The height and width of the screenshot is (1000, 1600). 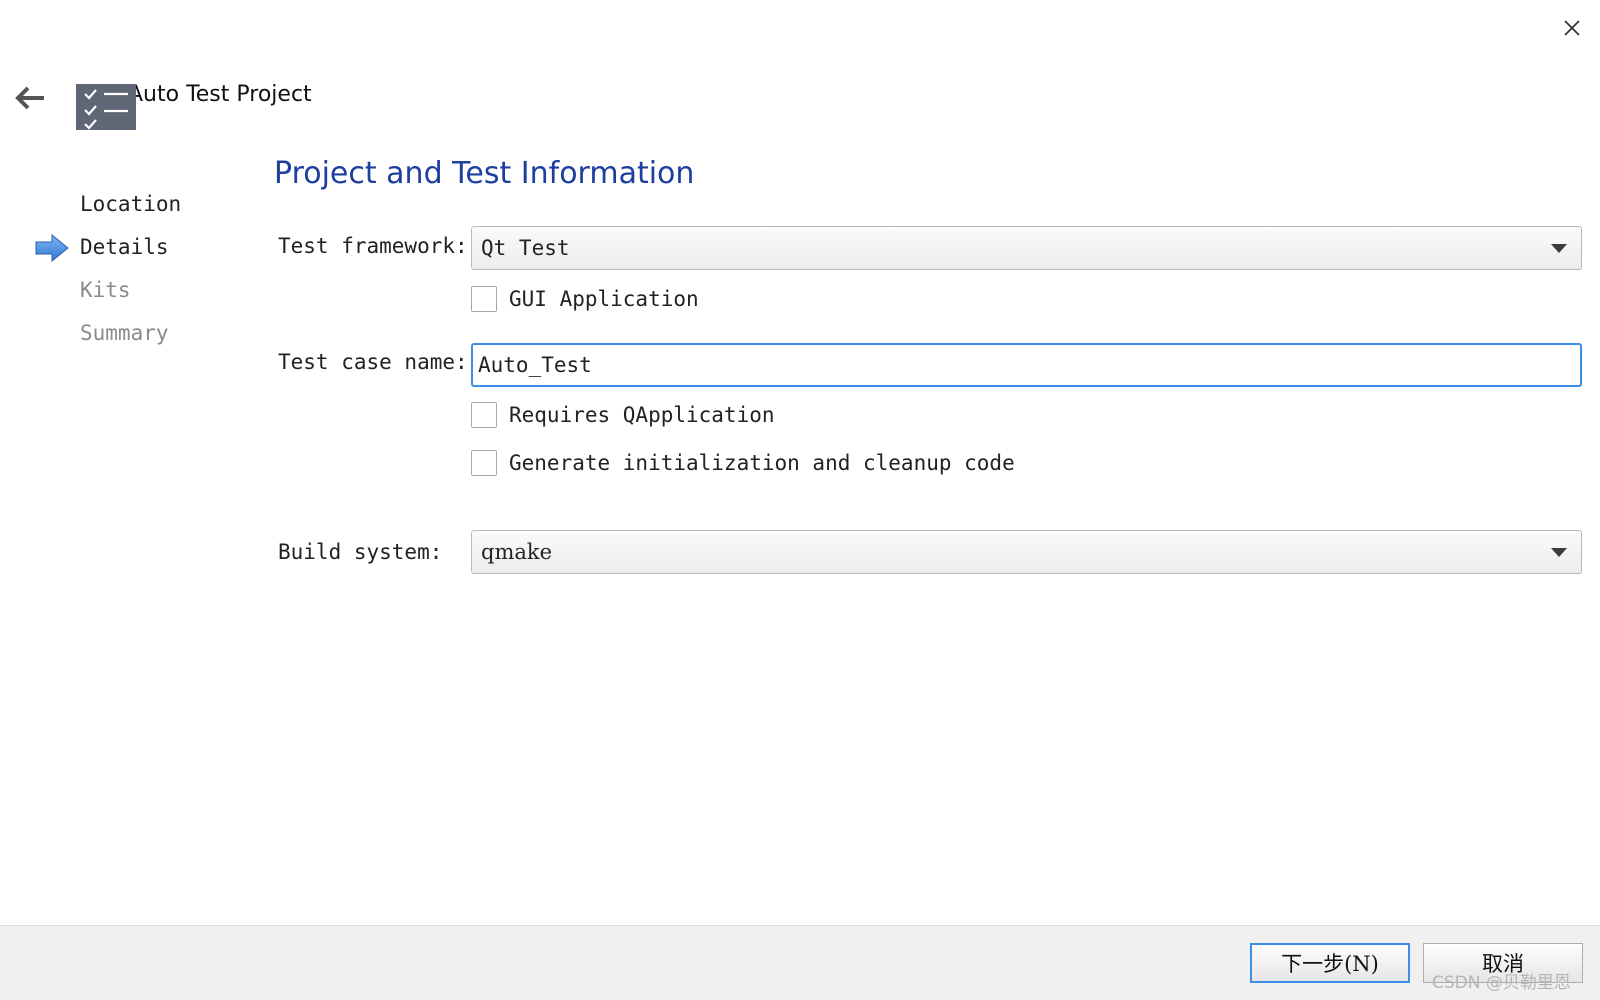 I want to click on requires-qapplication-checkbox, so click(x=484, y=415).